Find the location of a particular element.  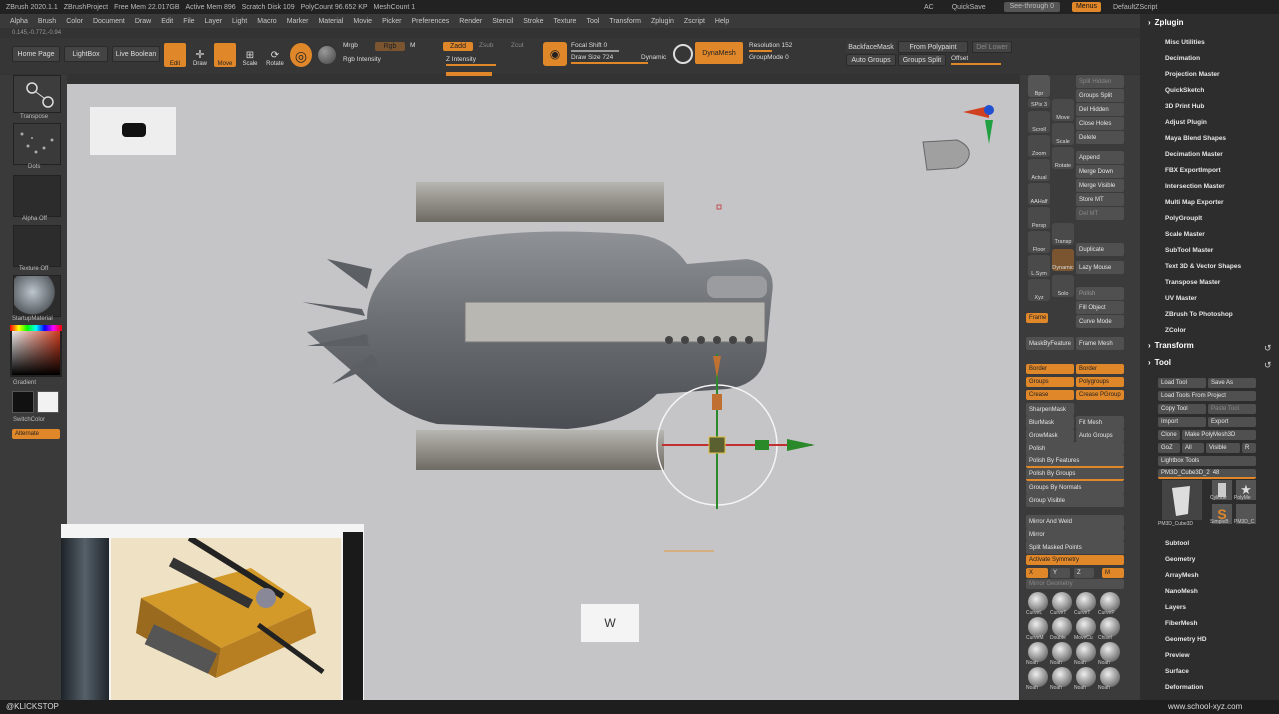

brush-curvet2-icon is located at coordinates (1086, 602).